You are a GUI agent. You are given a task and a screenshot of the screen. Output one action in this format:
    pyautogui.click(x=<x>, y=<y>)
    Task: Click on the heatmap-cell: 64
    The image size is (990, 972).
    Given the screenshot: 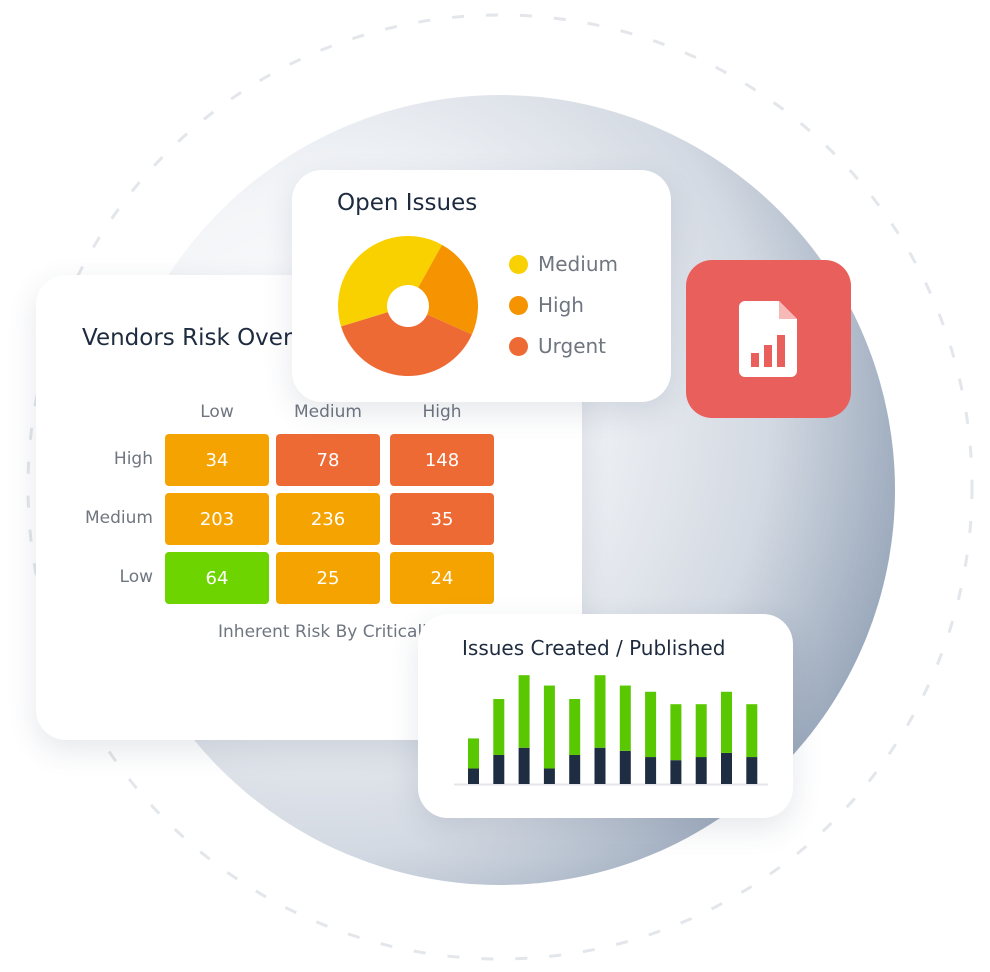 What is the action you would take?
    pyautogui.click(x=217, y=578)
    